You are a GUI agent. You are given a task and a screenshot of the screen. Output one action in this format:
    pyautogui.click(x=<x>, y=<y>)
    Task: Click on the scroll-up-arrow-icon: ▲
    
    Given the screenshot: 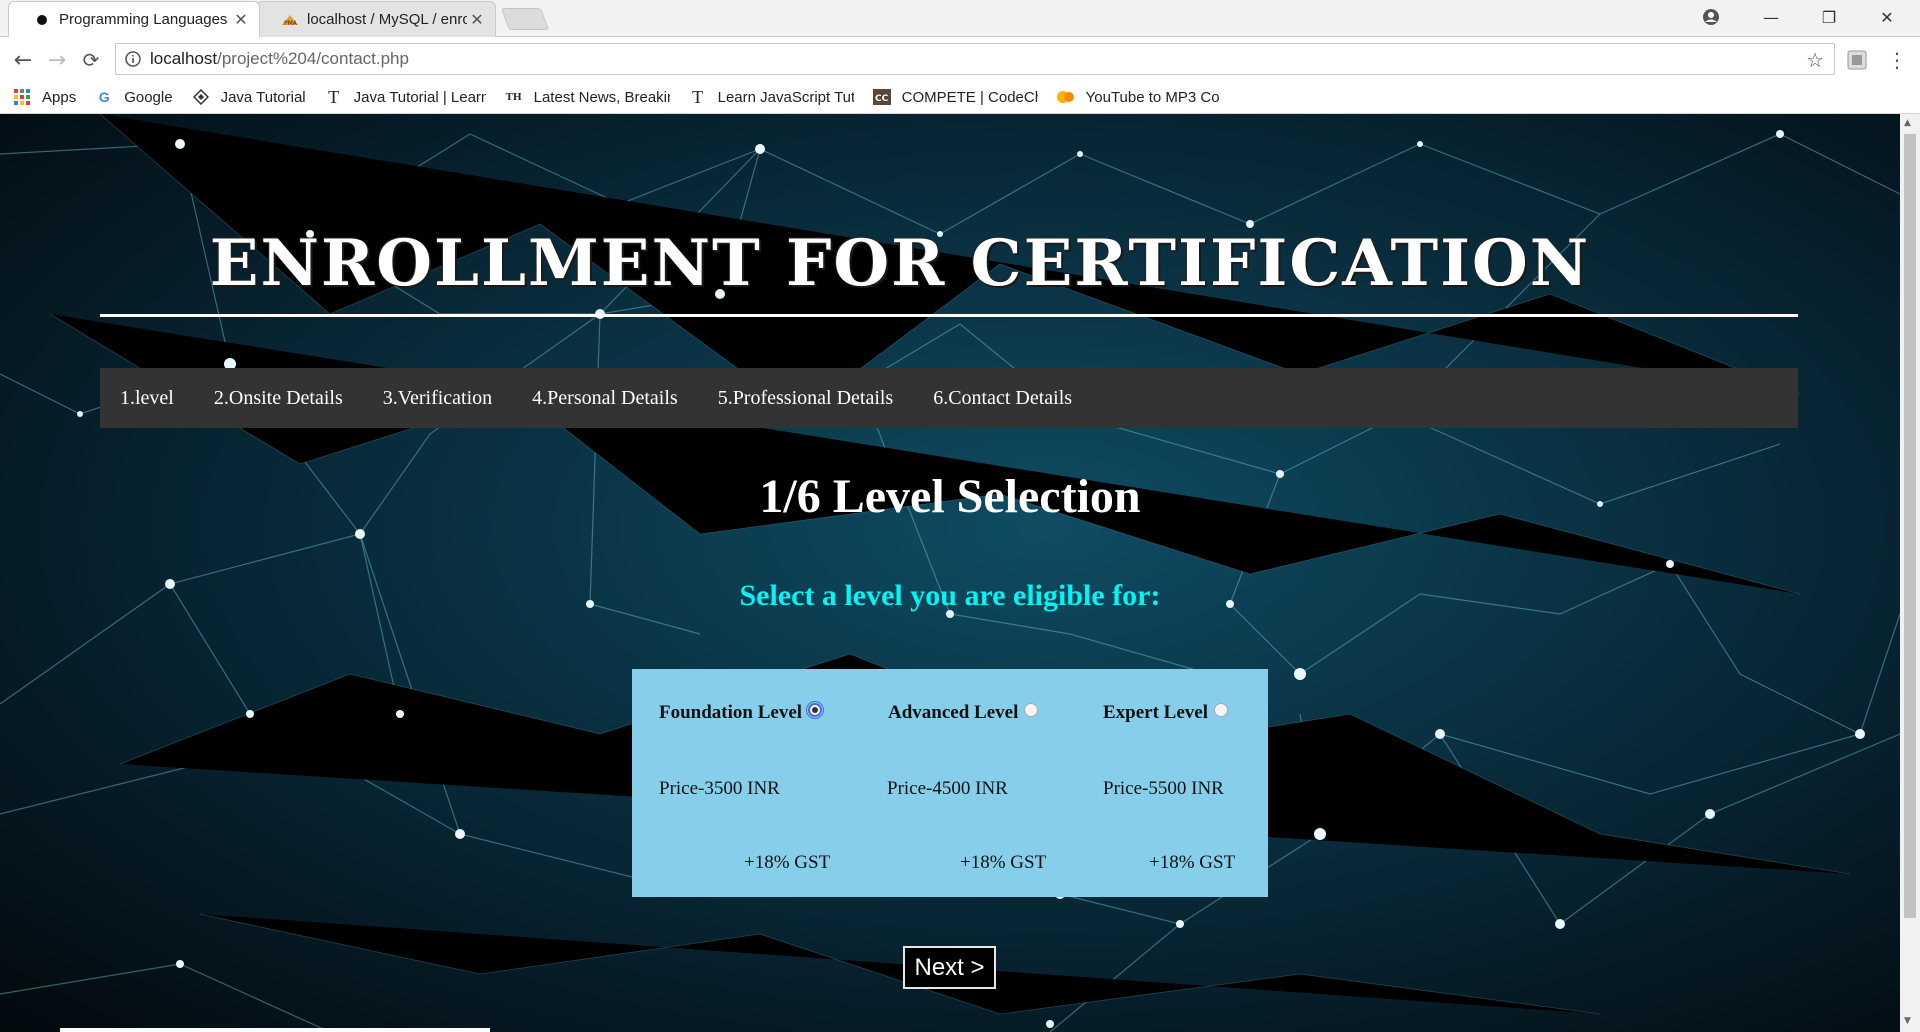 What is the action you would take?
    pyautogui.click(x=1907, y=123)
    